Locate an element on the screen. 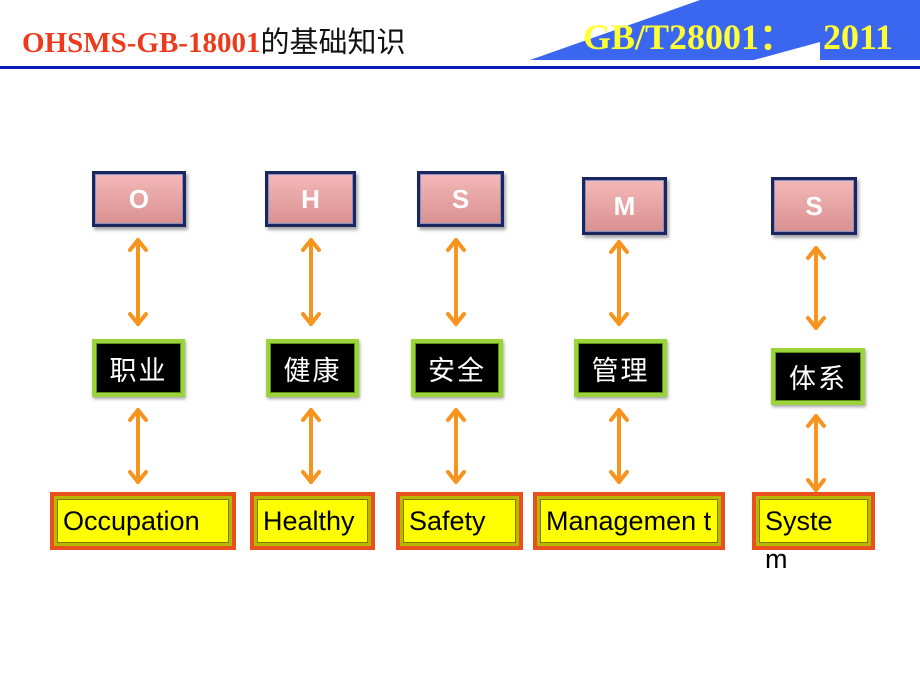 This screenshot has width=920, height=690. letter-label: H is located at coordinates (310, 198).